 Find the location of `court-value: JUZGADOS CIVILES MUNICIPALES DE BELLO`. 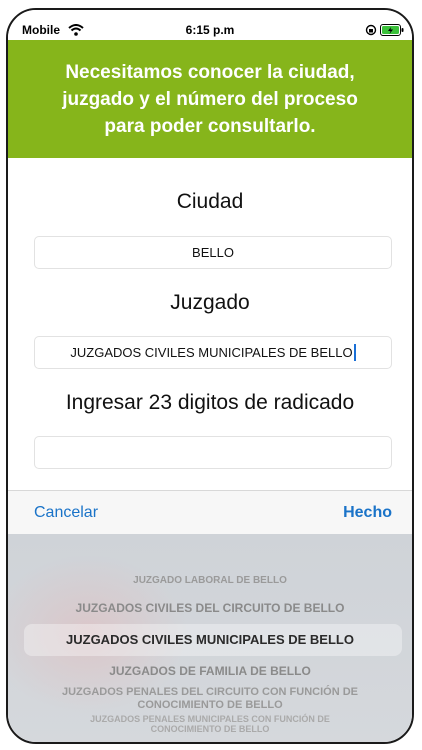

court-value: JUZGADOS CIVILES MUNICIPALES DE BELLO is located at coordinates (211, 352).